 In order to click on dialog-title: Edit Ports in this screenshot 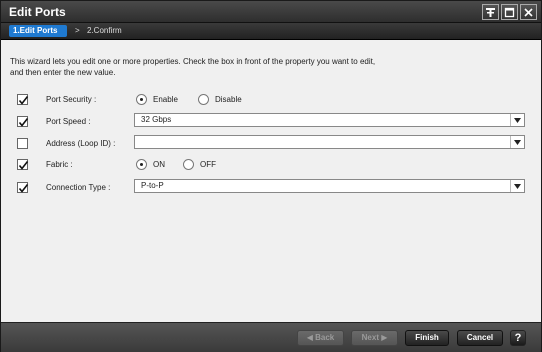, I will do `click(37, 12)`.